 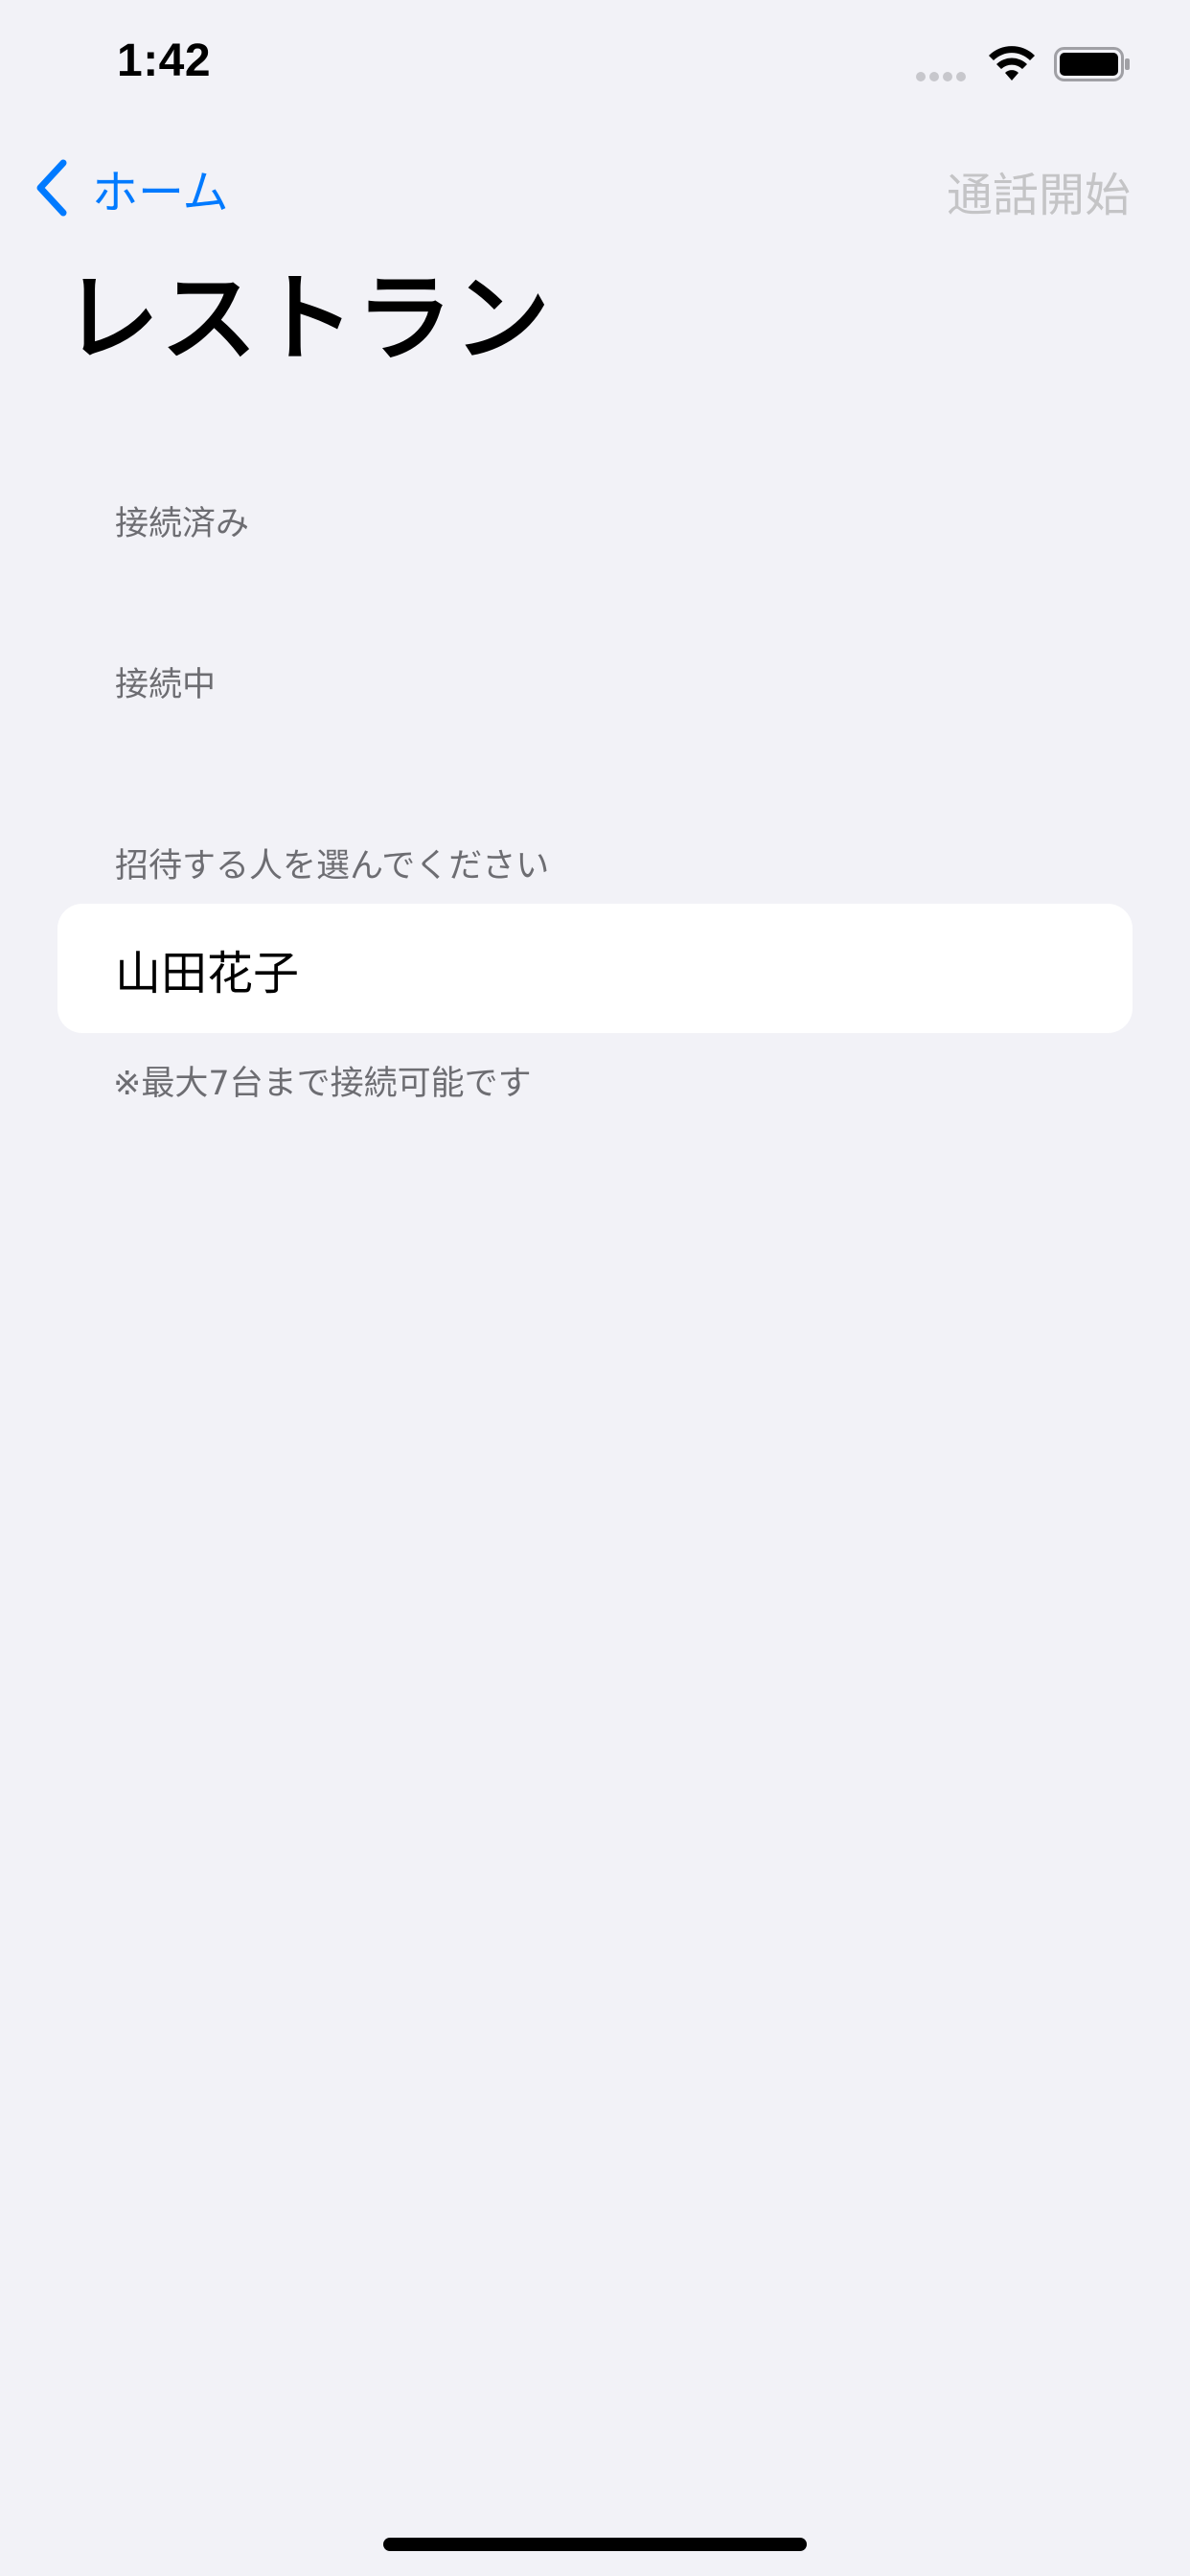 What do you see at coordinates (1092, 64) in the screenshot?
I see `battery-icon` at bounding box center [1092, 64].